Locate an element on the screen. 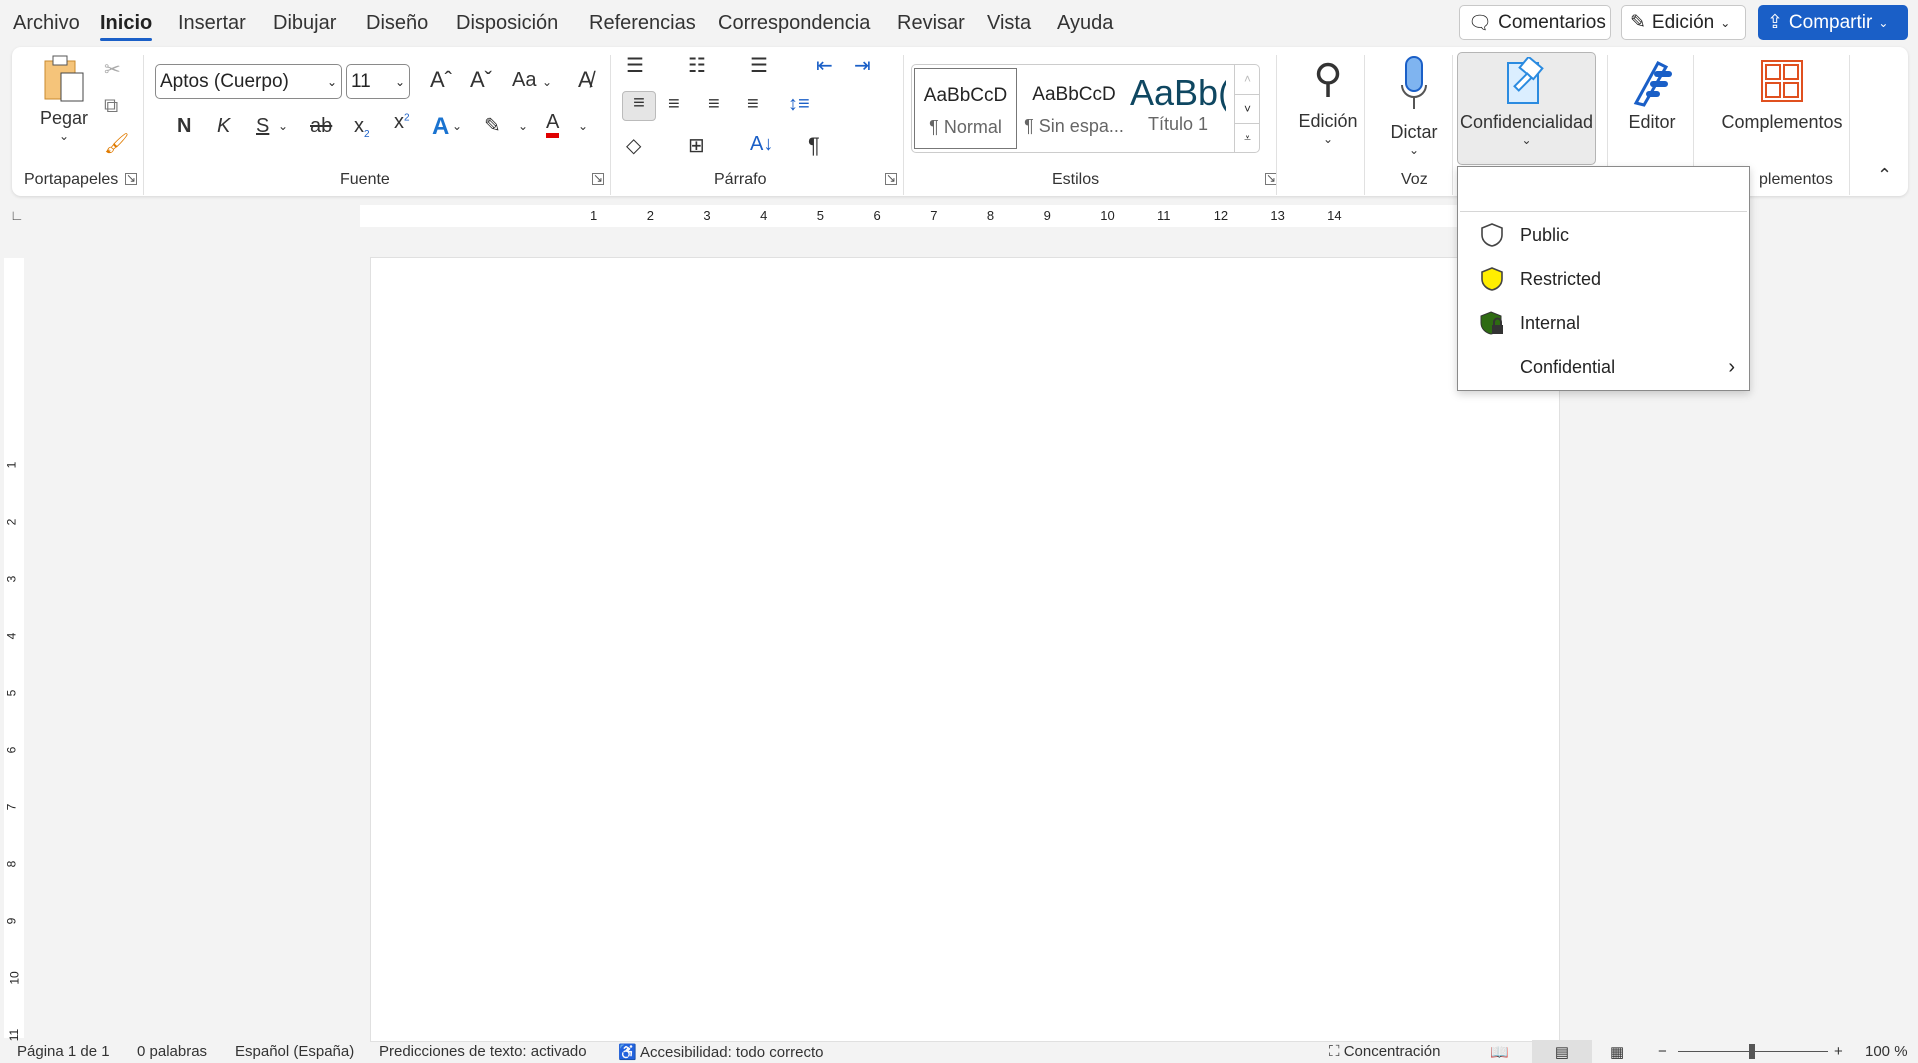 Image resolution: width=1918 pixels, height=1063 pixels. dictate-button: Dictar ⌄ is located at coordinates (1414, 105).